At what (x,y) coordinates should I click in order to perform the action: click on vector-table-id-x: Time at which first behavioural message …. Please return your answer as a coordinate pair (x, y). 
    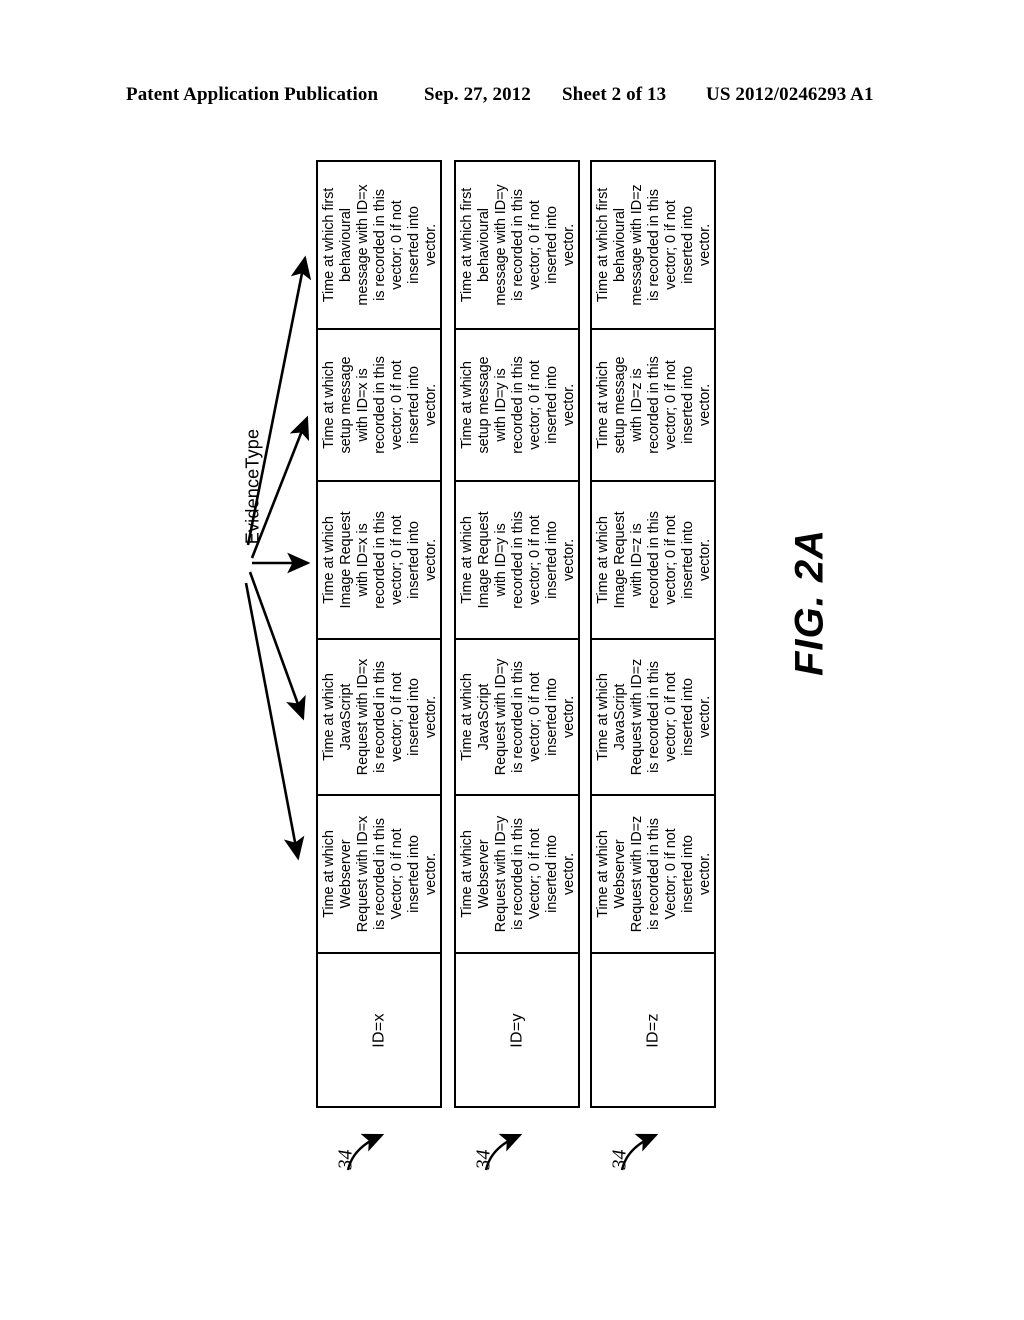
    Looking at the image, I should click on (379, 634).